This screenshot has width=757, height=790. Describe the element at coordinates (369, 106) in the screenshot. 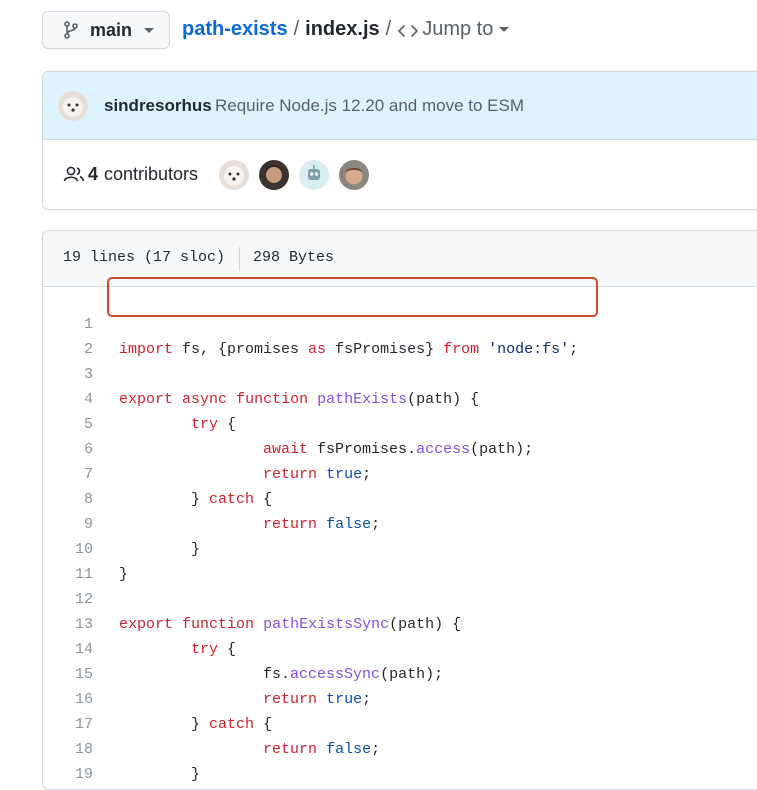

I see `commit-message: Require Node.js 12.20 and move to ESM` at that location.